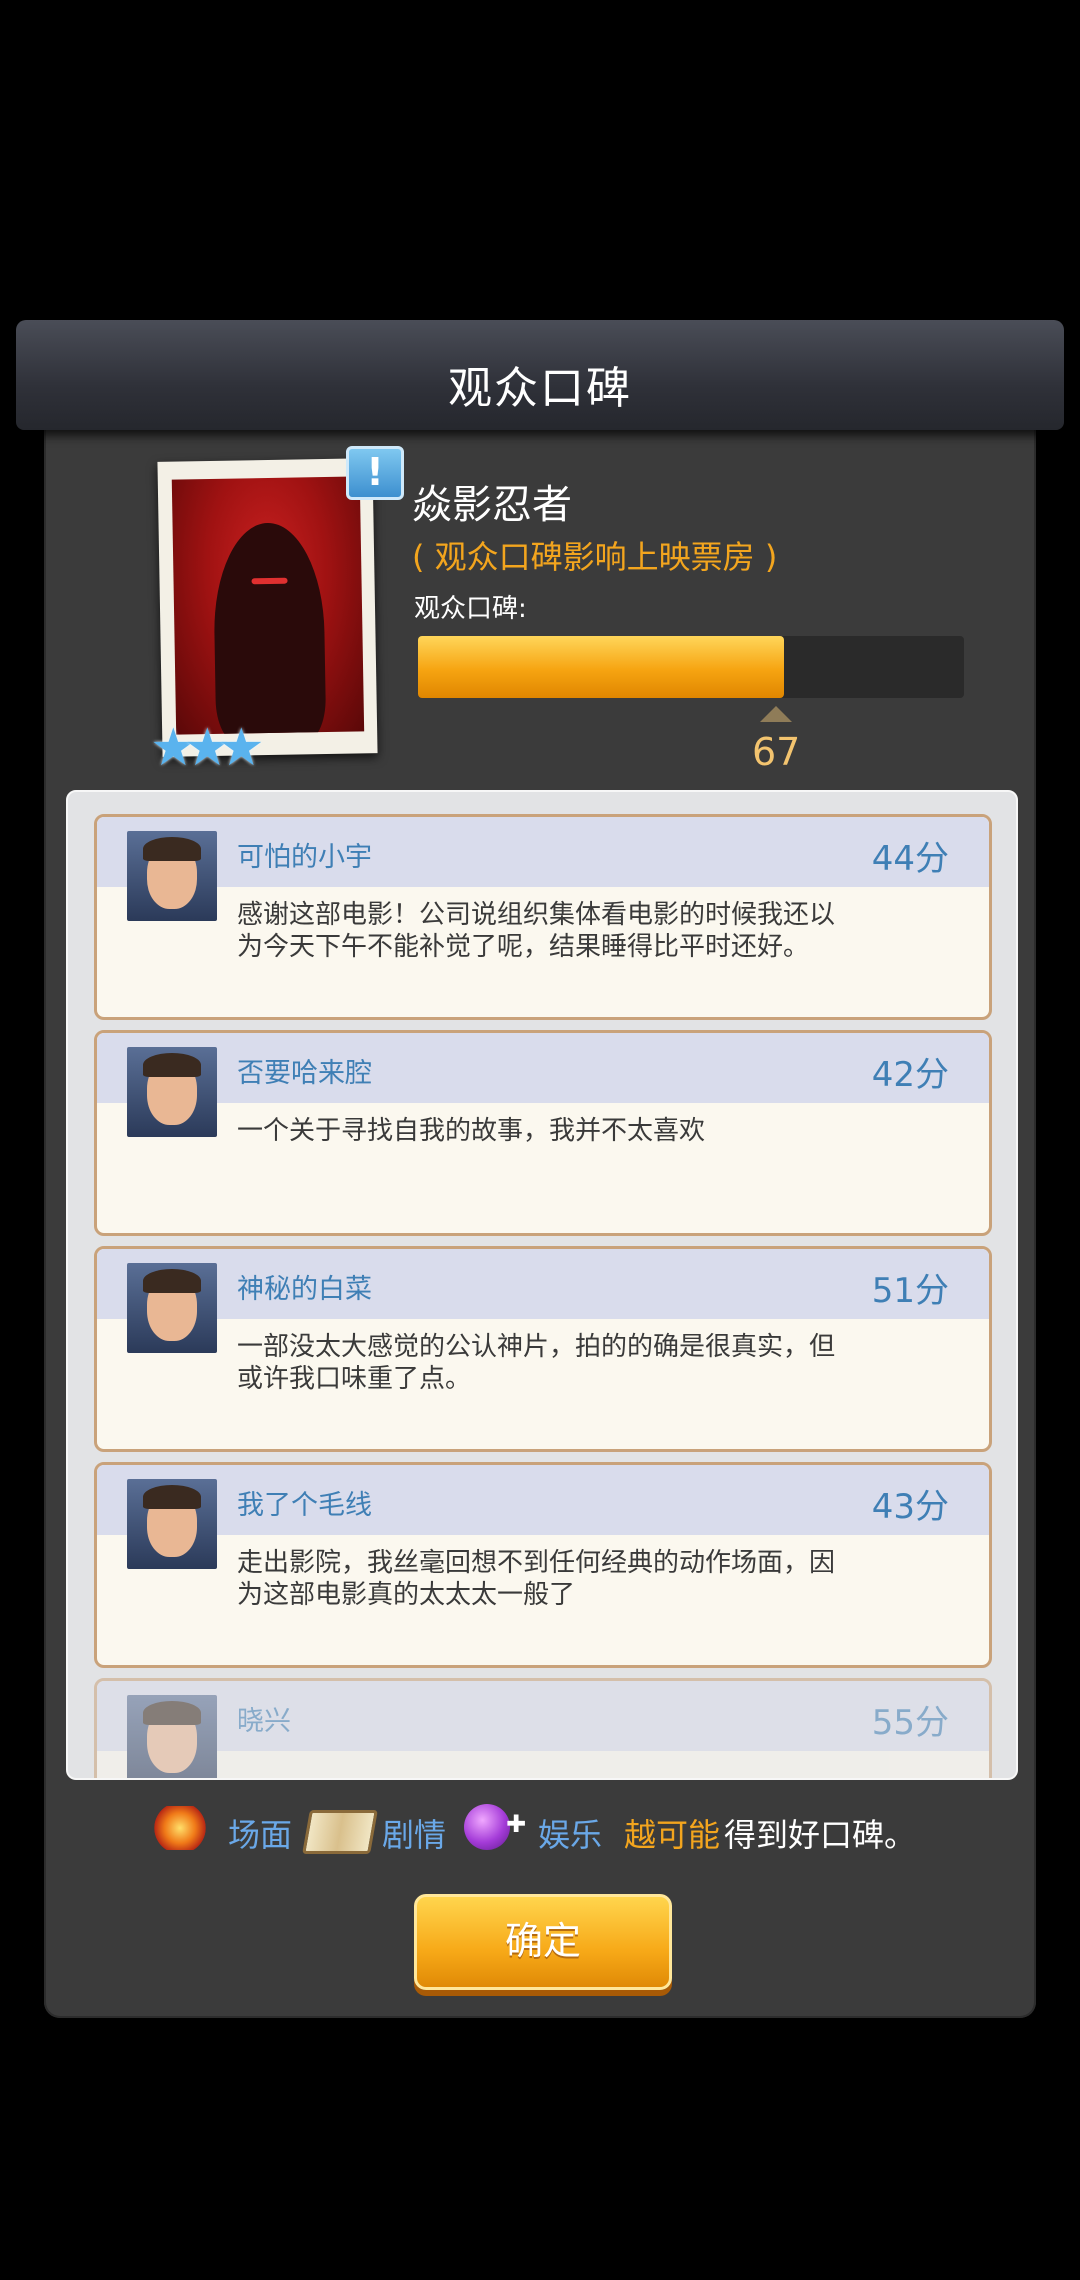 Image resolution: width=1080 pixels, height=2280 pixels. I want to click on explosion-icon, so click(180, 1828).